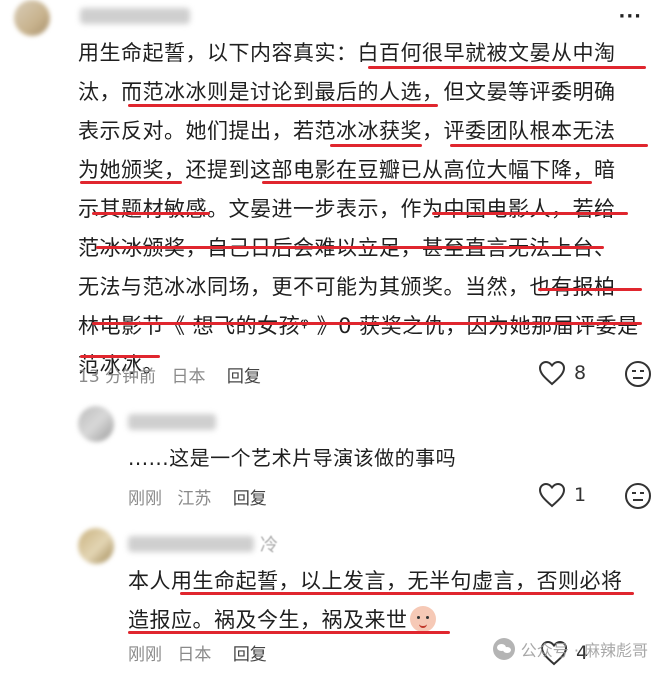 This screenshot has width=660, height=675. I want to click on comment-location: 江苏, so click(194, 499).